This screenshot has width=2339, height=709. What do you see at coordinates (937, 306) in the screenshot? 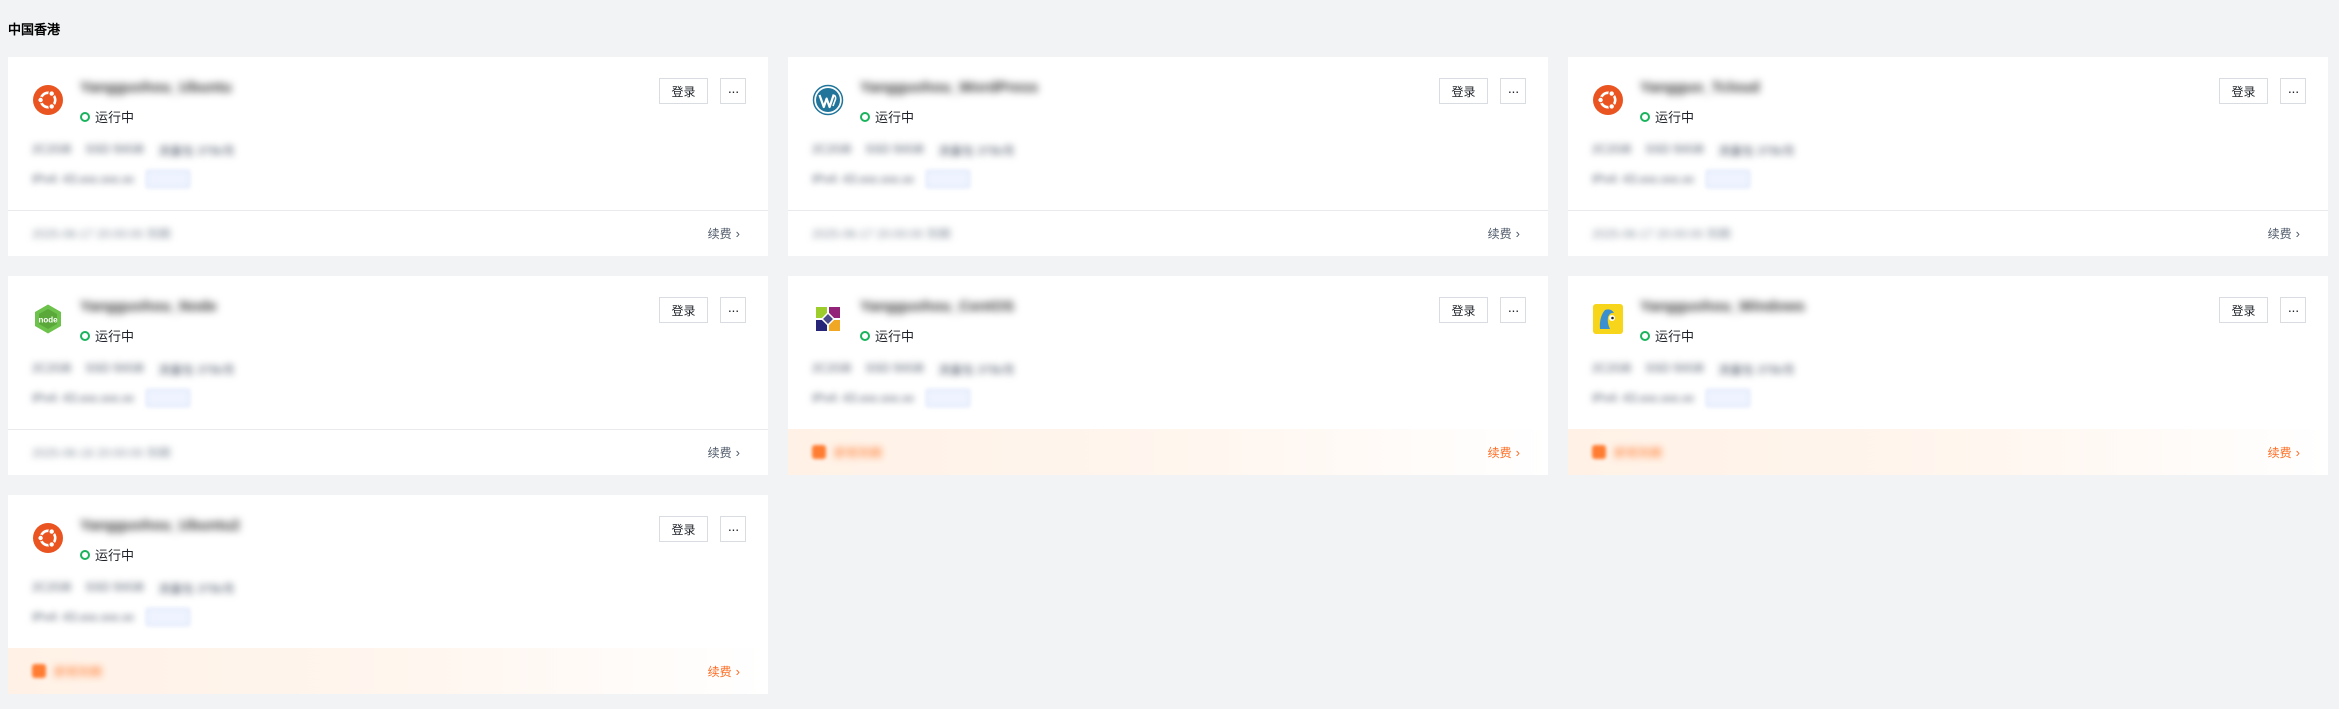
I see `instance-name: Yangguohou_CentOS` at bounding box center [937, 306].